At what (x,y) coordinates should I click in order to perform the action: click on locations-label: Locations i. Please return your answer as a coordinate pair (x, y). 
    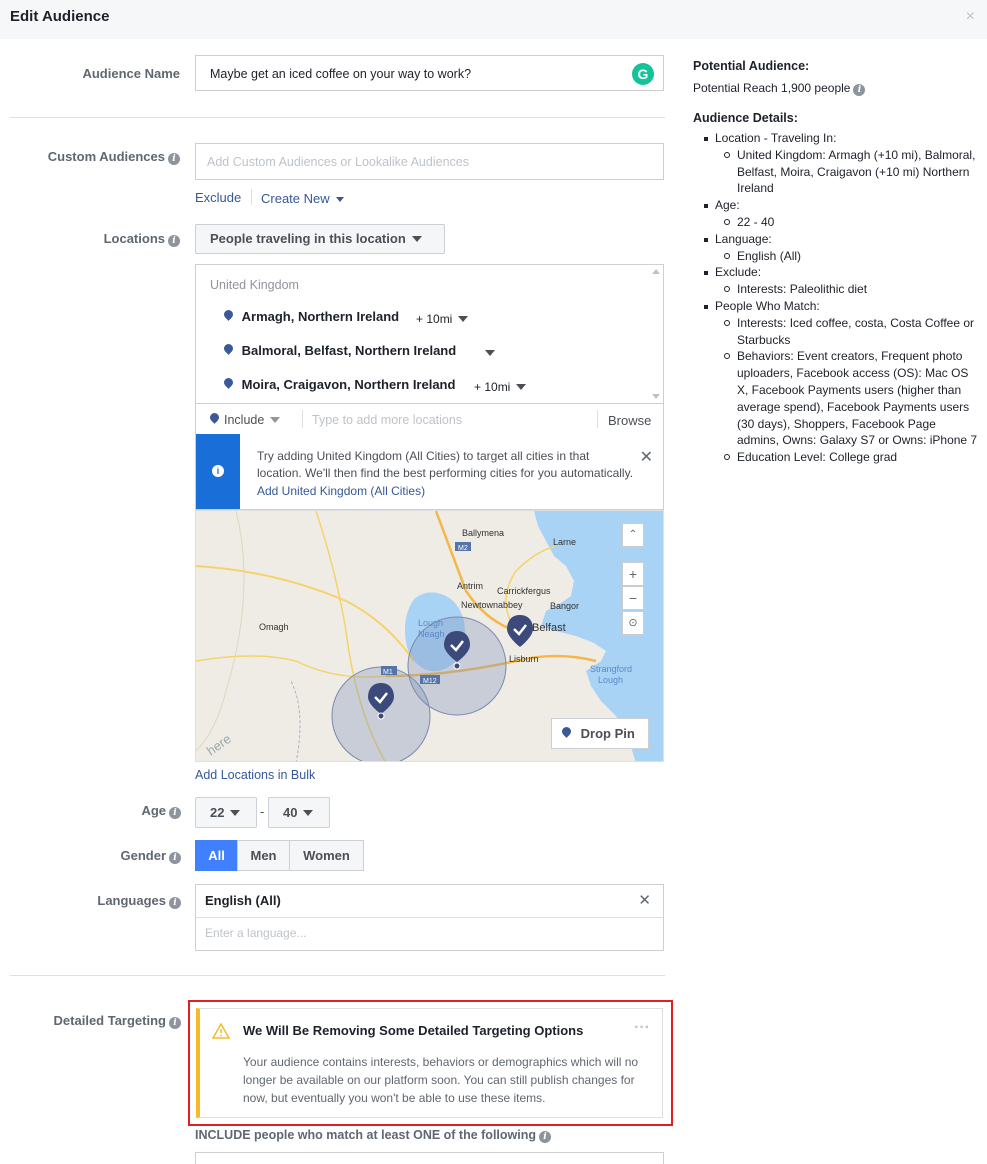
    Looking at the image, I should click on (90, 239).